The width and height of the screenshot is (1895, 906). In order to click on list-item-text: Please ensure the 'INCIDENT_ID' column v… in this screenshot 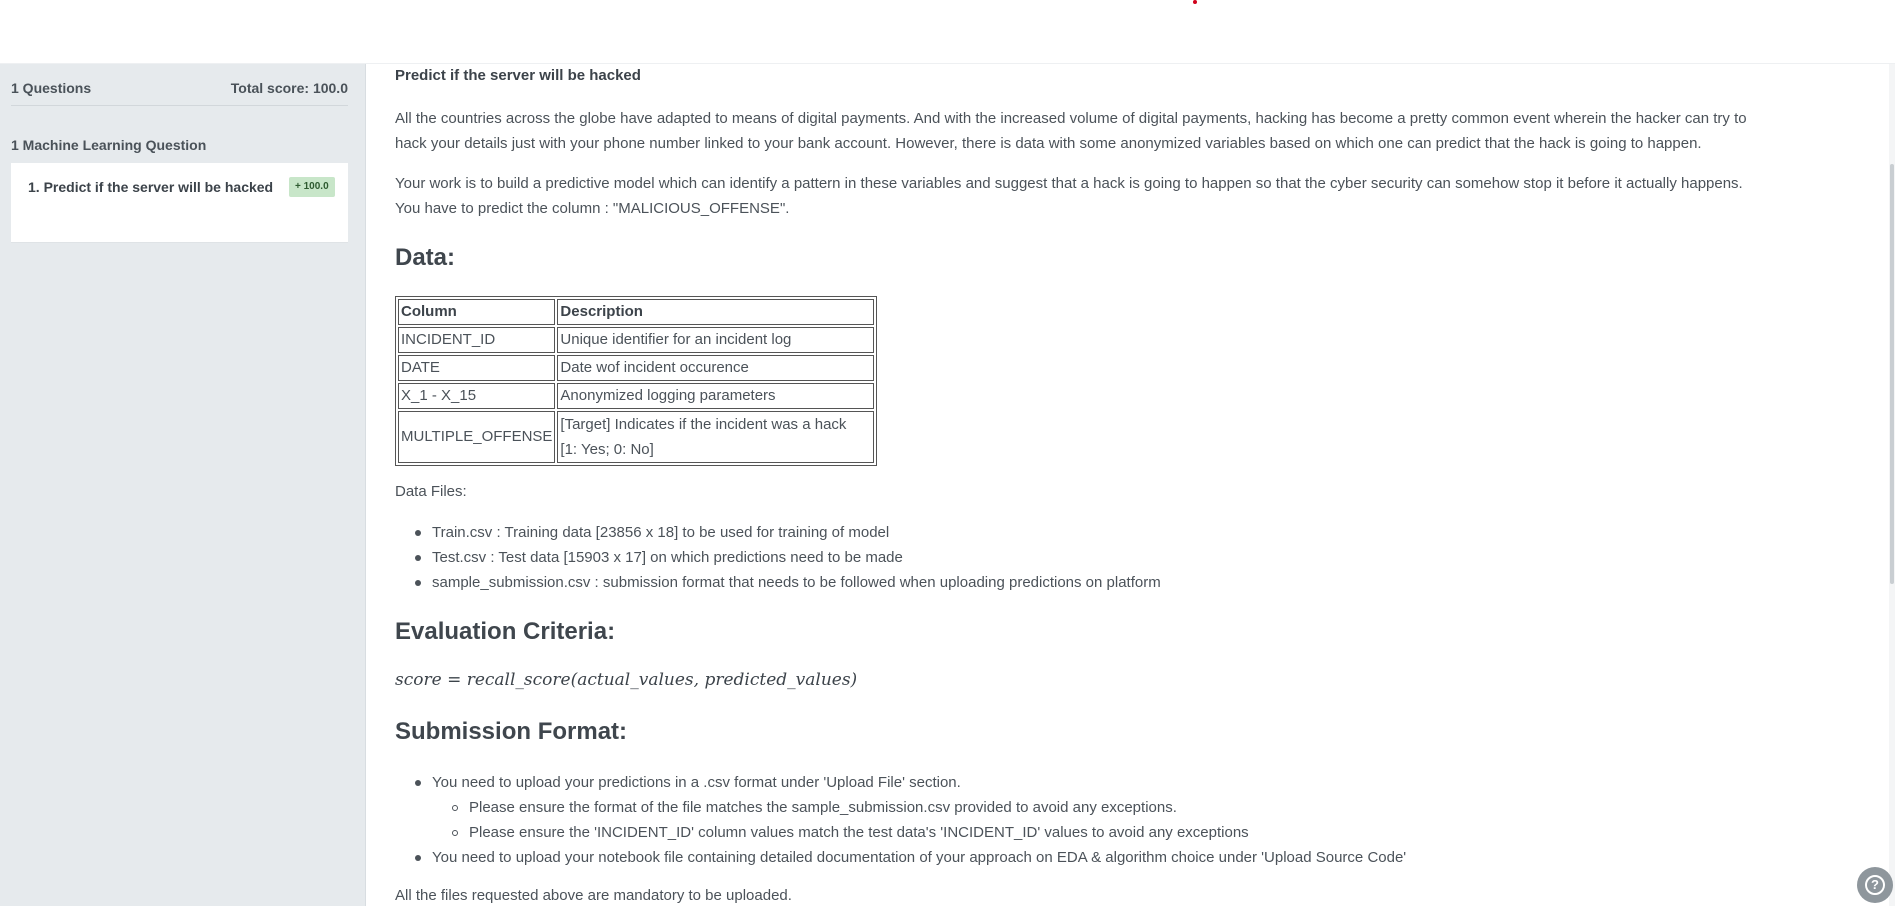, I will do `click(859, 832)`.